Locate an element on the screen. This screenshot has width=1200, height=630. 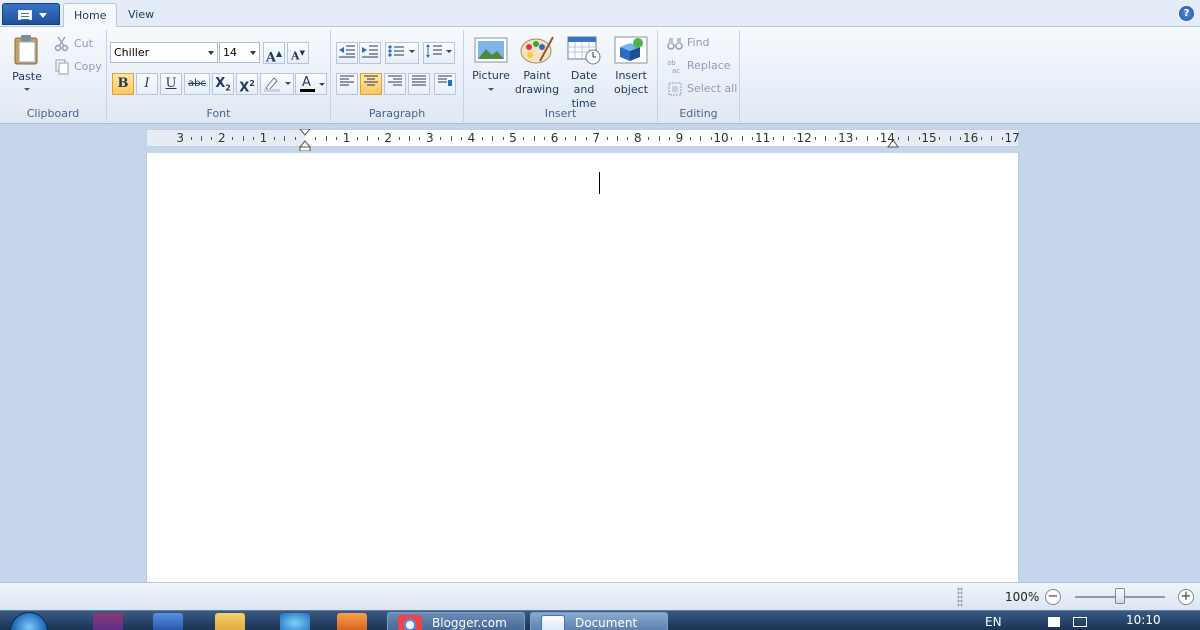
font-family-select: Chiller is located at coordinates (164, 52).